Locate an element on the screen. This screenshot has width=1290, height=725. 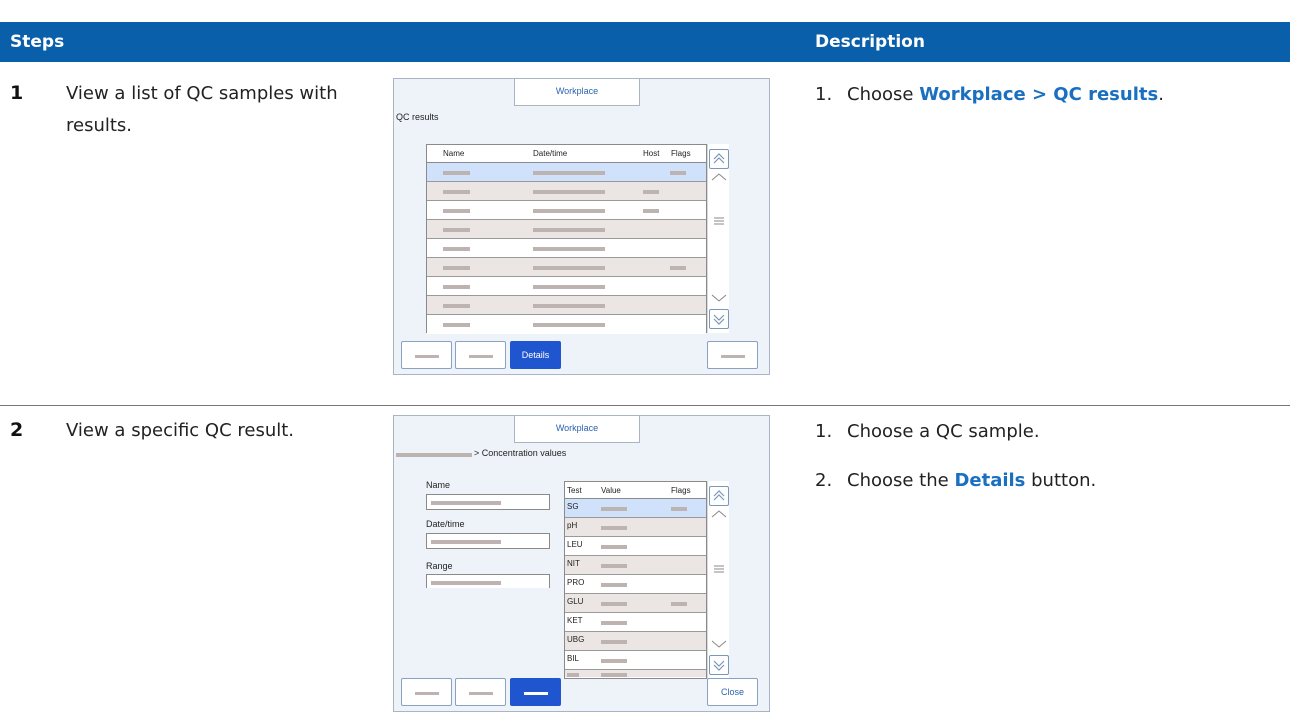
table-row: NIT is located at coordinates (635, 565).